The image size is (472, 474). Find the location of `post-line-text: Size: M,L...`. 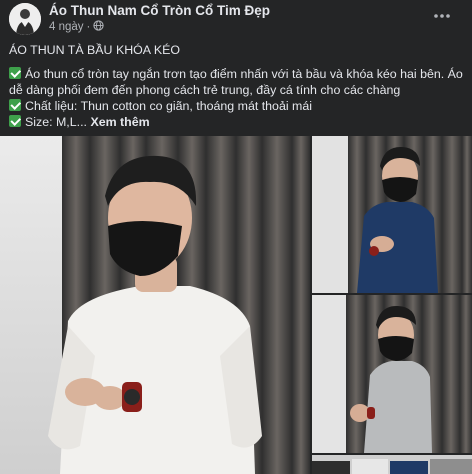

post-line-text: Size: M,L... is located at coordinates (56, 122).